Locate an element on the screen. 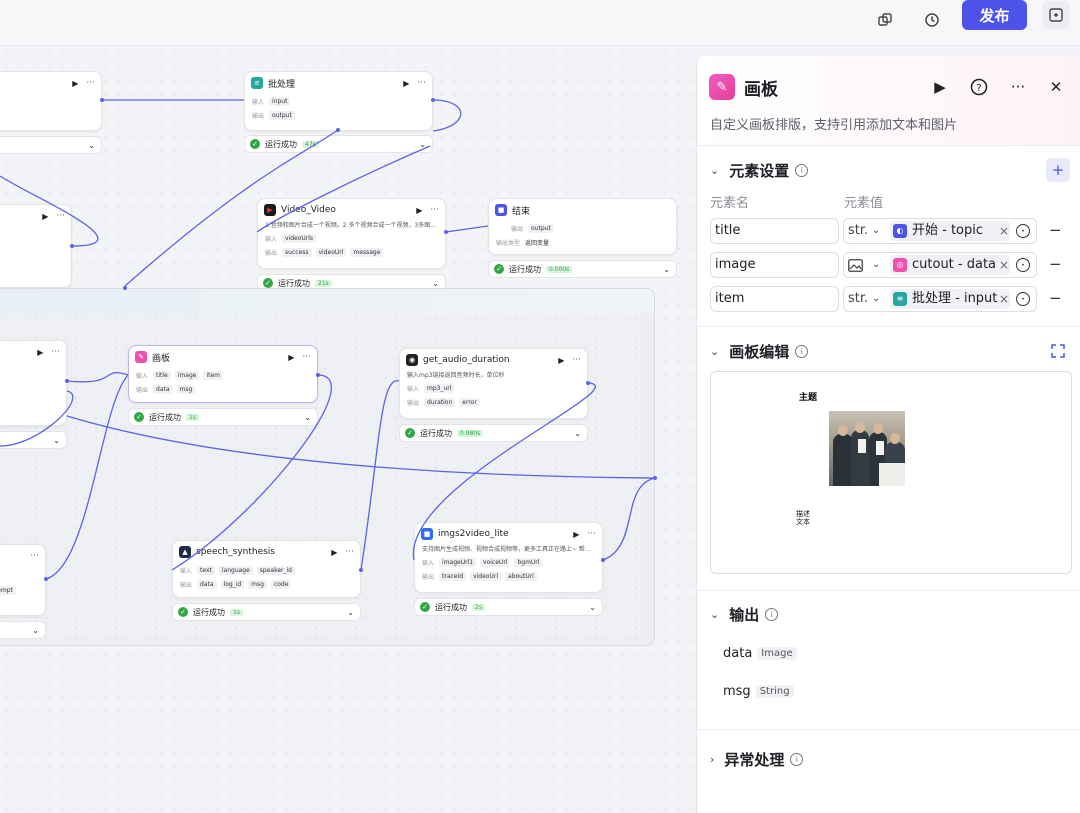  input-param: videoUrls is located at coordinates (299, 238).